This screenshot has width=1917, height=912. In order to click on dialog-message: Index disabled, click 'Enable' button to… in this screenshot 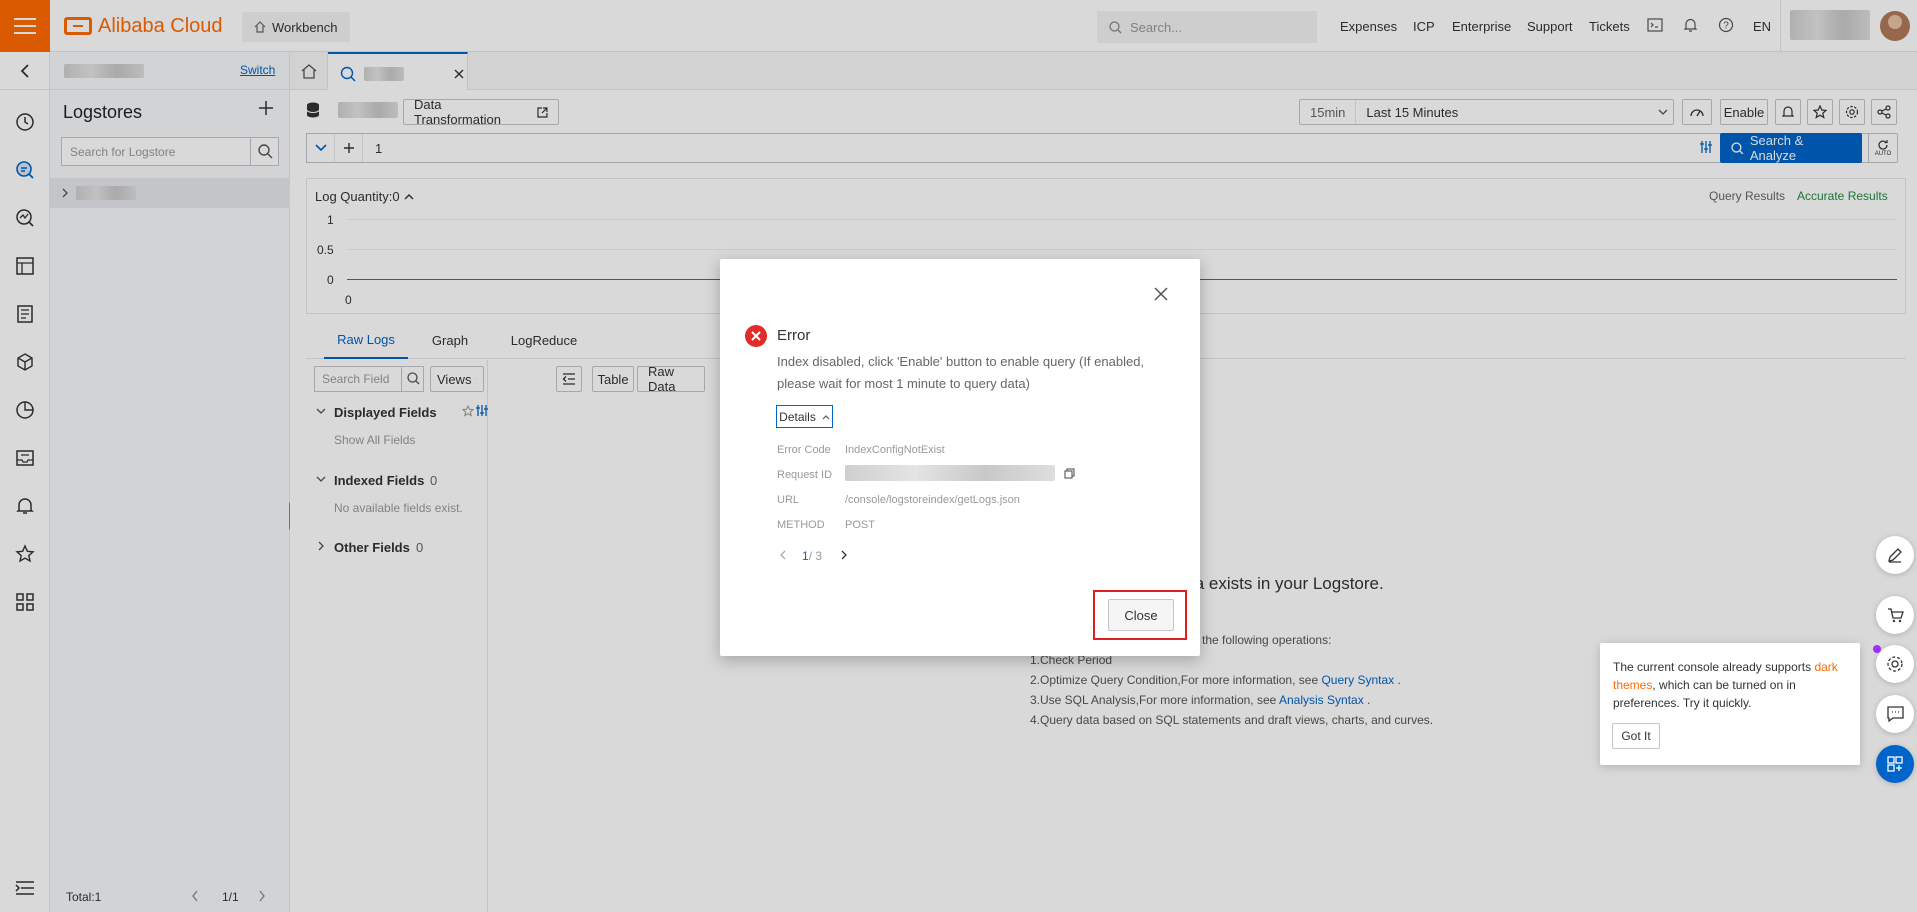, I will do `click(961, 372)`.